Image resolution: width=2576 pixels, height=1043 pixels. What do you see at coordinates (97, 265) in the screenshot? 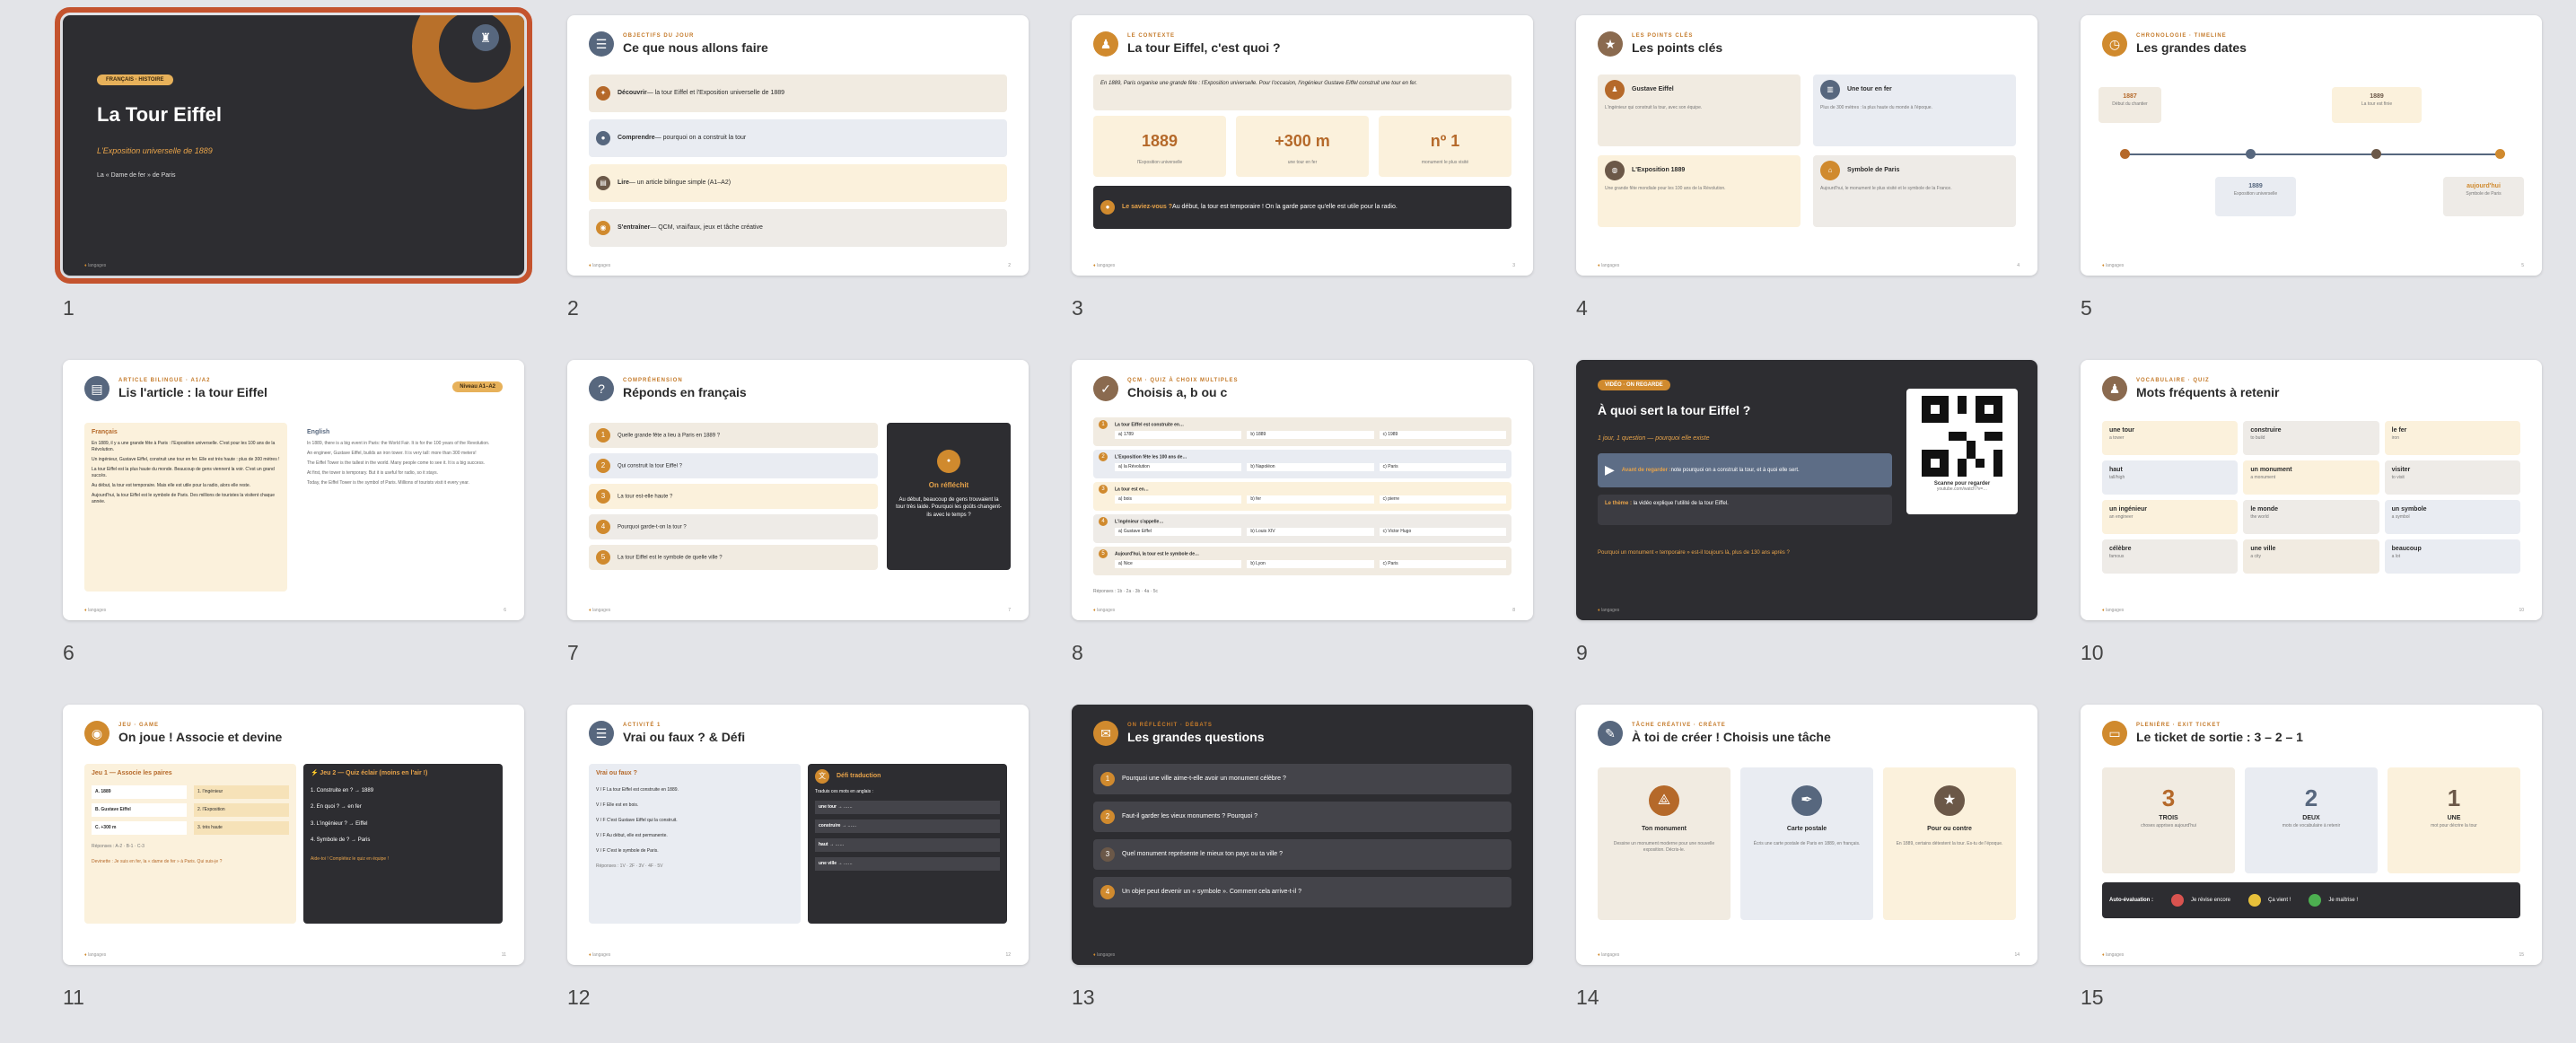
I see `footer-brand: langages` at bounding box center [97, 265].